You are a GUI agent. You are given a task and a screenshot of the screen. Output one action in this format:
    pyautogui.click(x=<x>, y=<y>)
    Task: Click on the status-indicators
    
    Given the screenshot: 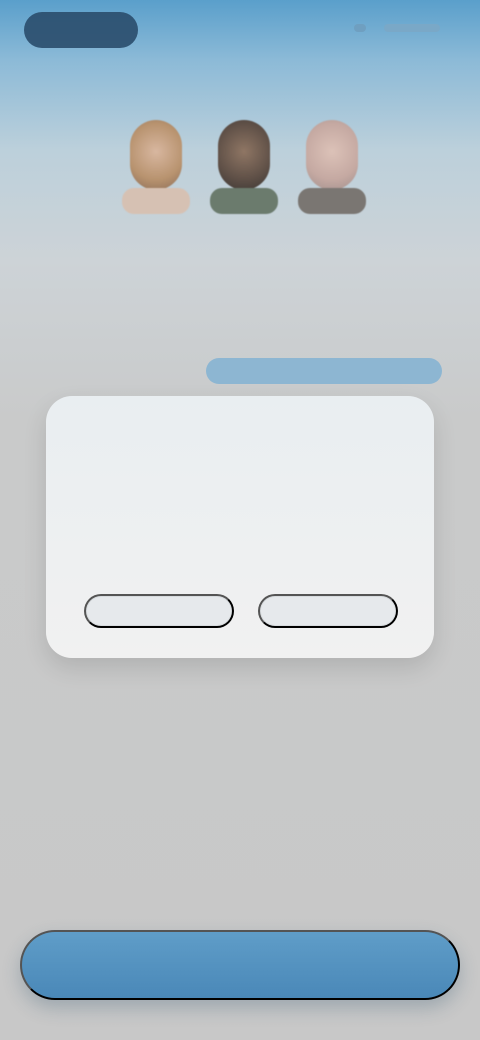 What is the action you would take?
    pyautogui.click(x=399, y=28)
    